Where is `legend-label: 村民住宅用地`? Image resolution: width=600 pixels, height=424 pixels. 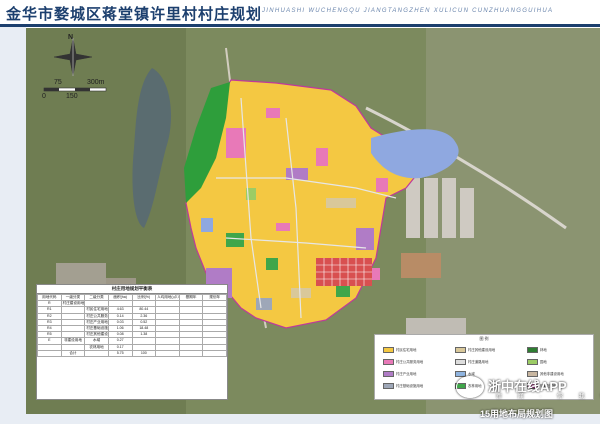
legend-label: 村民住宅用地 is located at coordinates (406, 350).